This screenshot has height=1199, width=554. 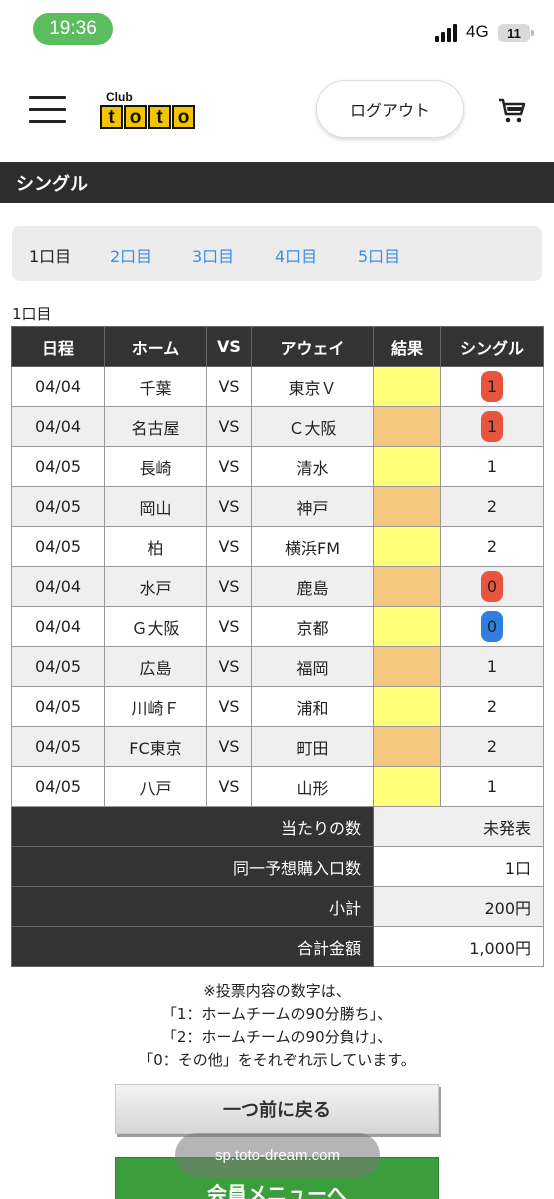 I want to click on summary-row: 同一予想購入口数 1口, so click(x=277, y=866).